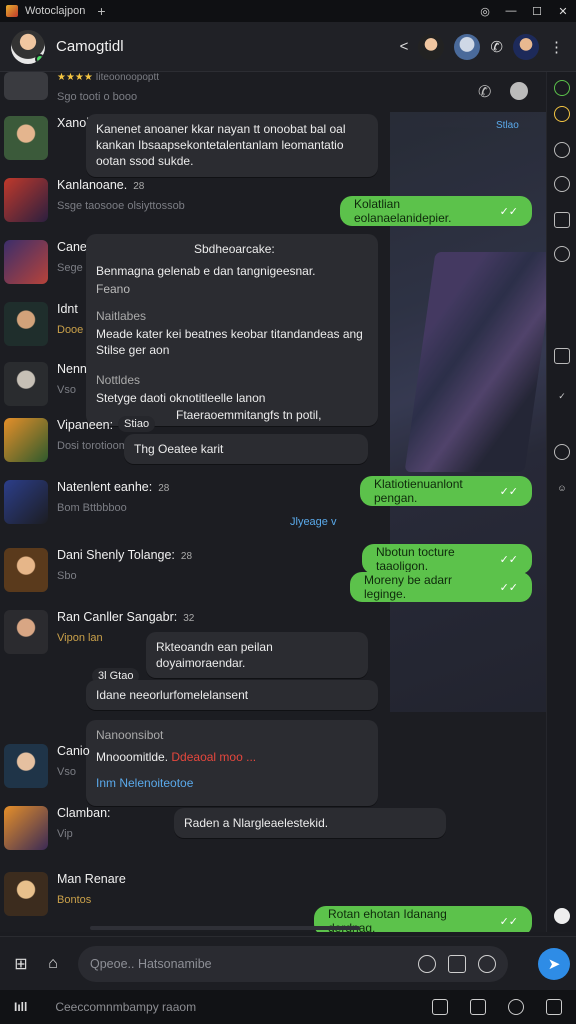 The height and width of the screenshot is (1024, 576). I want to click on window-controls: ◎ — ☐ ✕, so click(524, 11).